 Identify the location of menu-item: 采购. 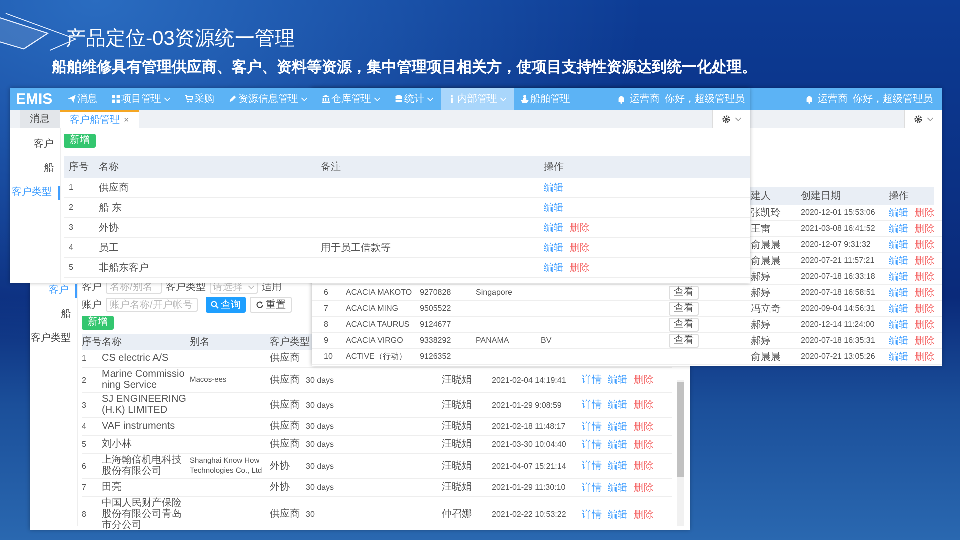
(200, 99).